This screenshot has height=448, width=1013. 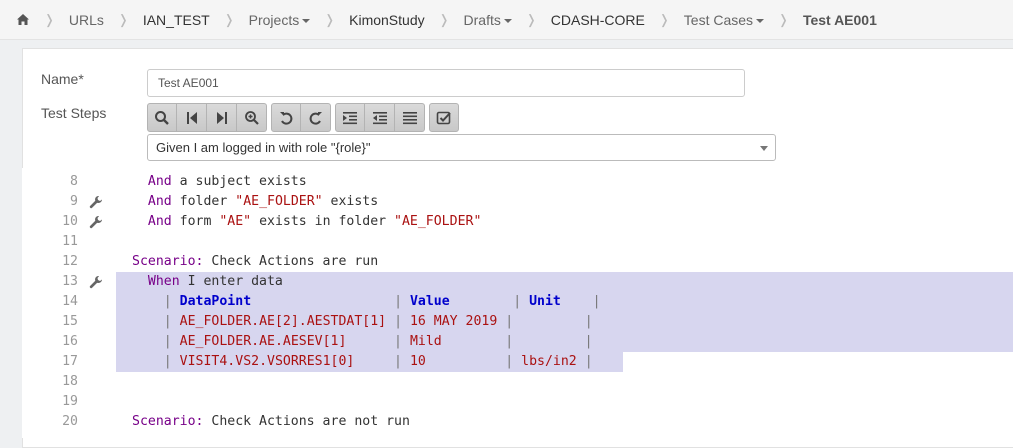 What do you see at coordinates (70, 241) in the screenshot?
I see `line-number: 11` at bounding box center [70, 241].